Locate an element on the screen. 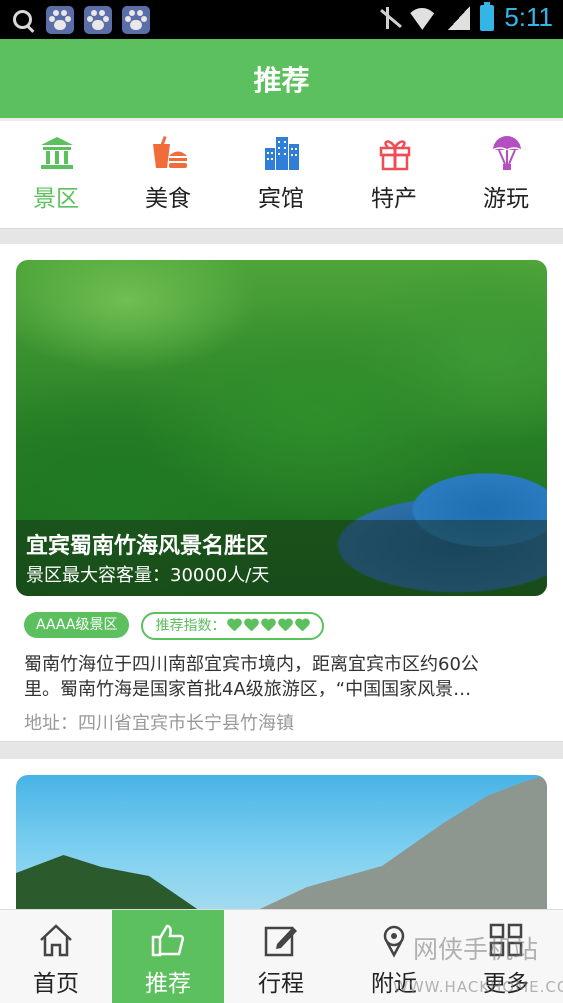 This screenshot has height=1003, width=563. category-food: 美食 is located at coordinates (168, 174).